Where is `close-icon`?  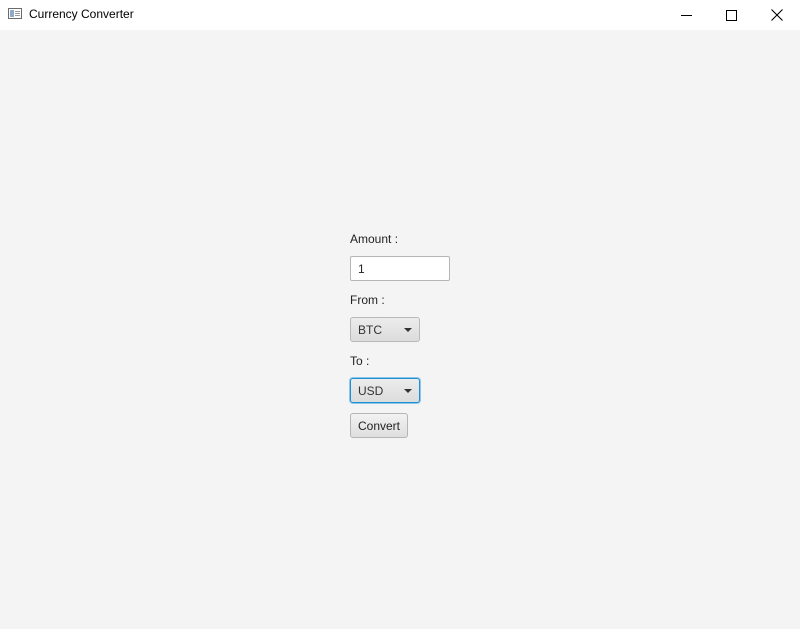 close-icon is located at coordinates (777, 15).